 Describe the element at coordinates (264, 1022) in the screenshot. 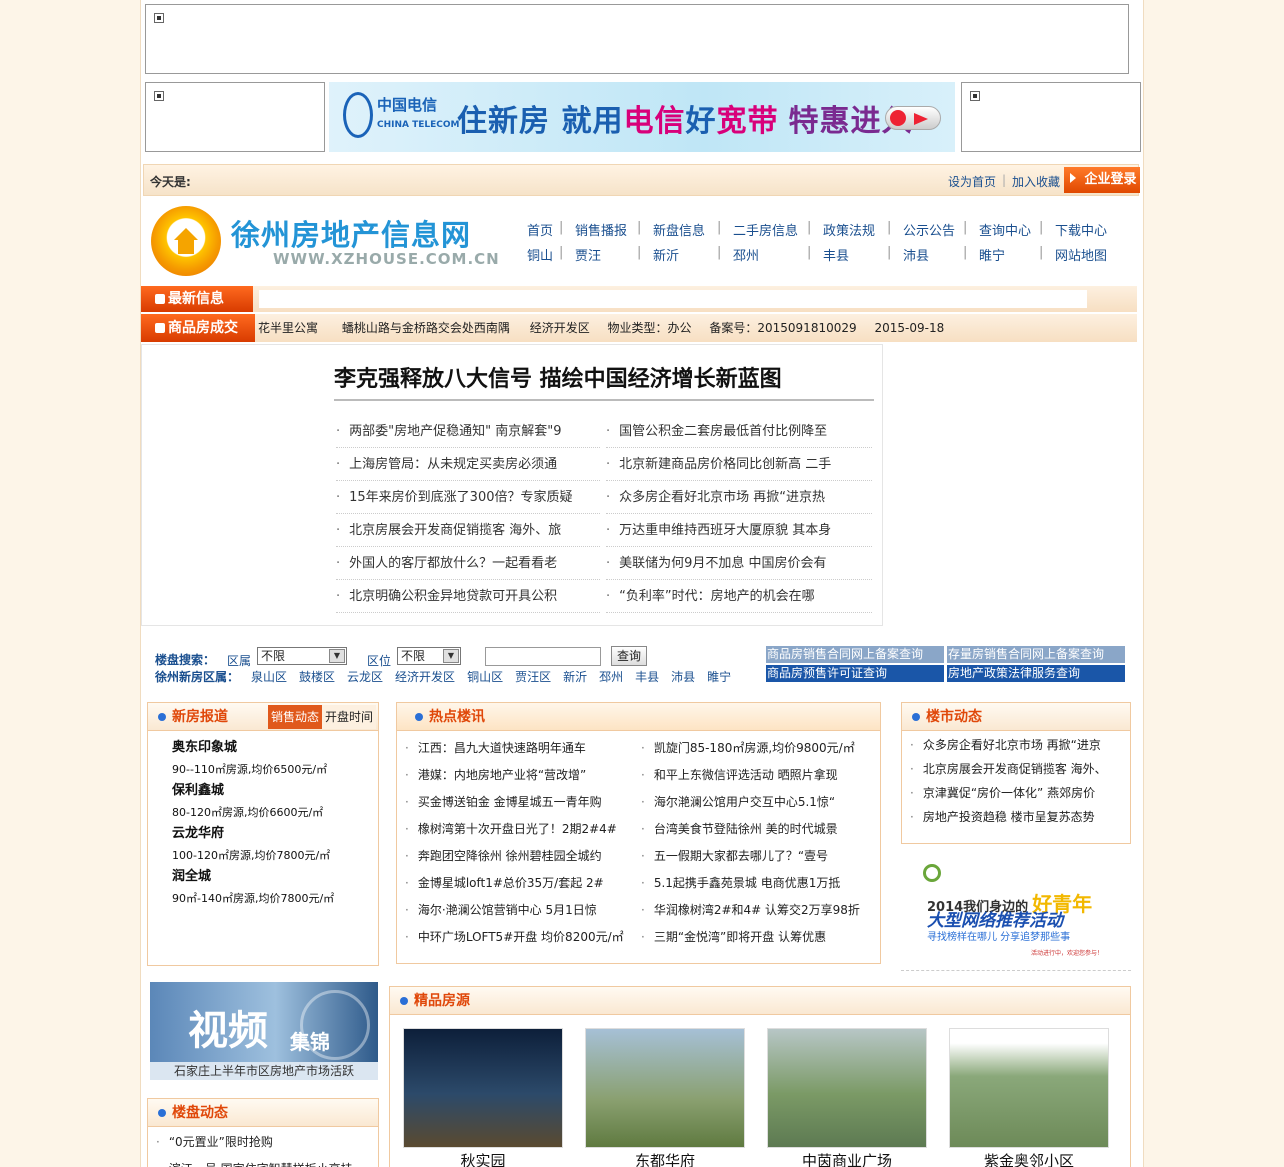

I see `video-banner: 视频 集锦` at that location.